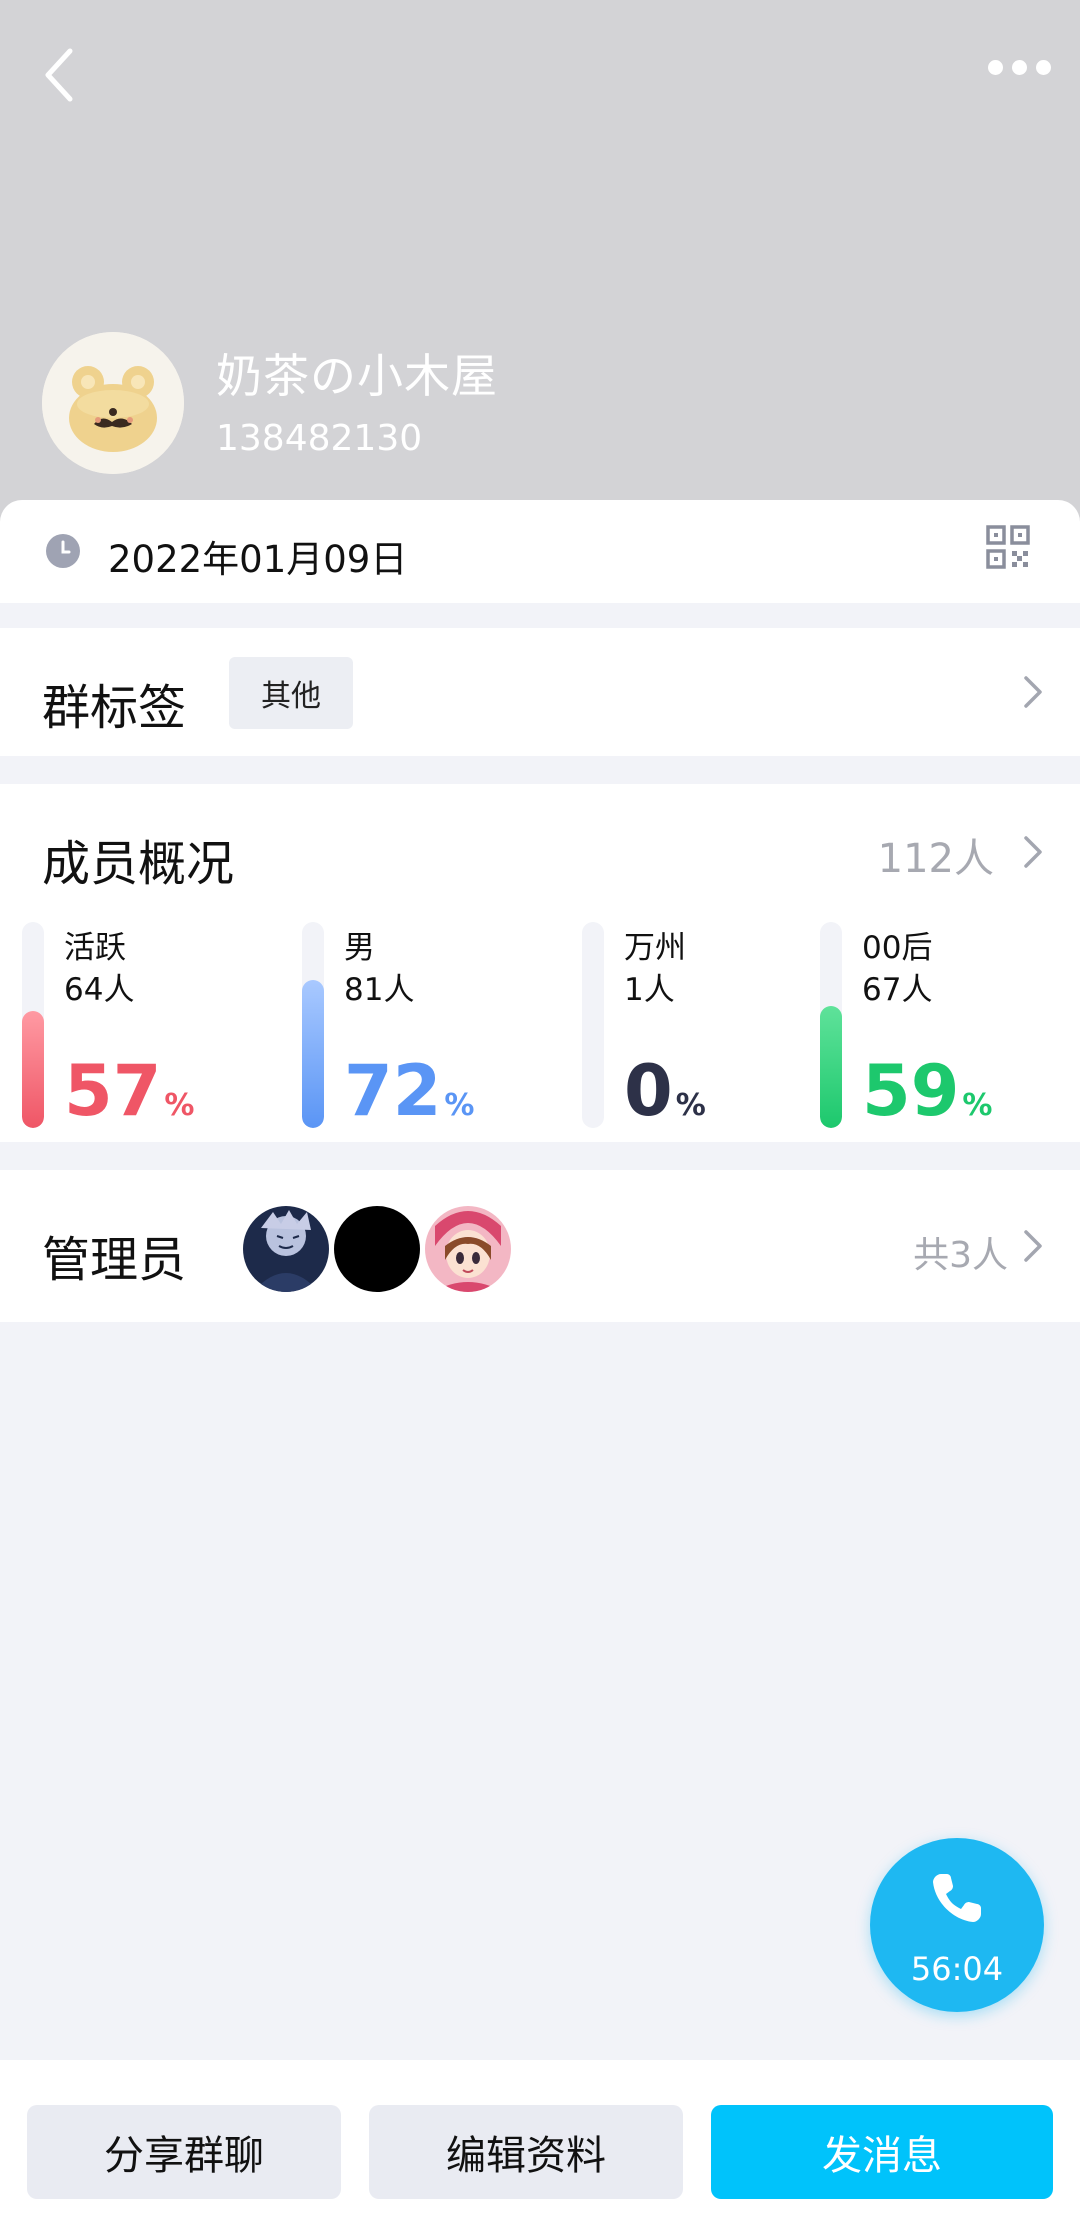 This screenshot has height=2228, width=1080. What do you see at coordinates (1008, 547) in the screenshot?
I see `qr-code-icon` at bounding box center [1008, 547].